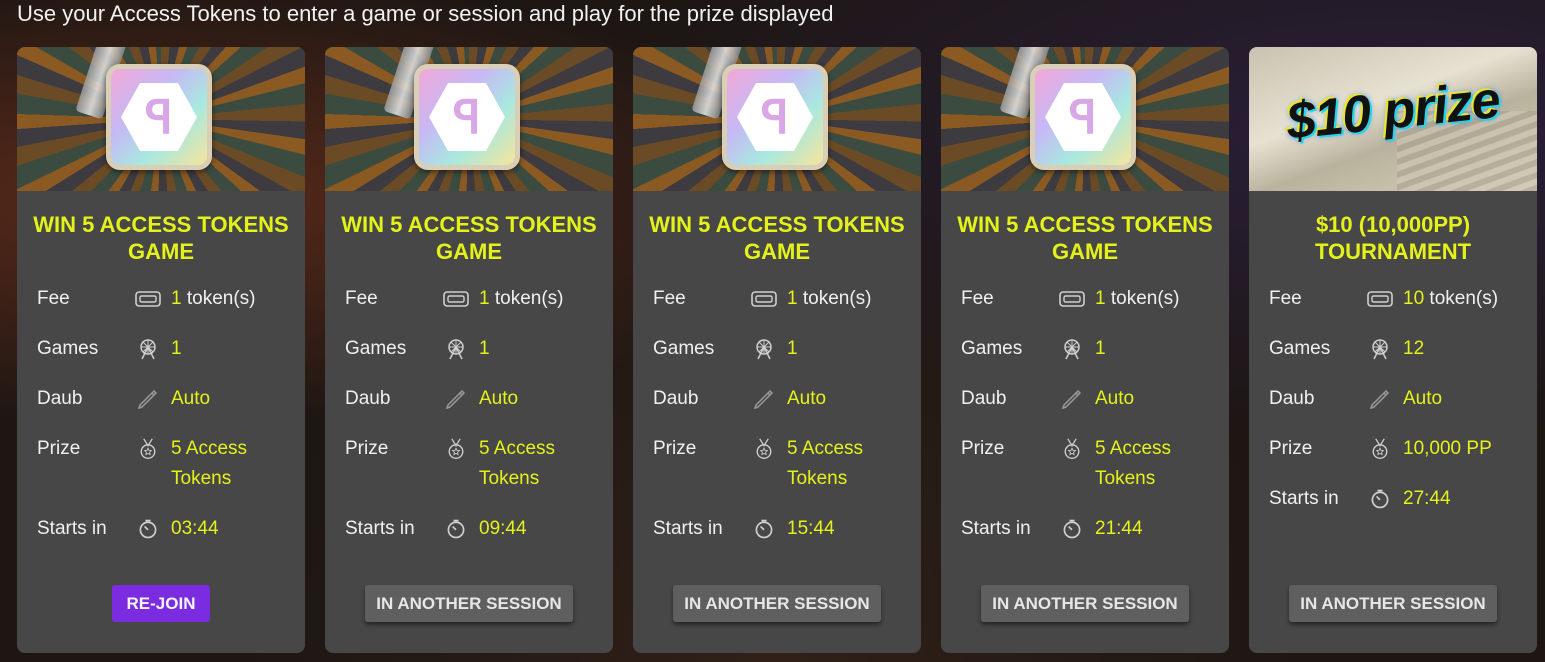  I want to click on card-banner: $10 prize, so click(1393, 119).